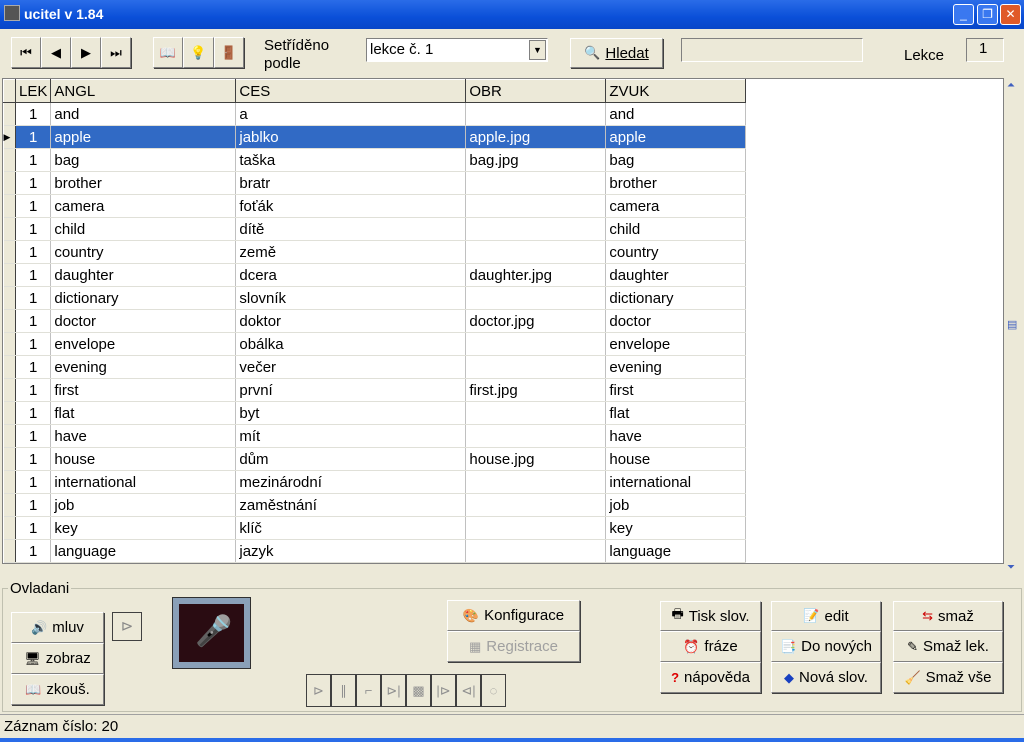 The height and width of the screenshot is (742, 1024). What do you see at coordinates (351, 298) in the screenshot?
I see `cell-ces: slovník` at bounding box center [351, 298].